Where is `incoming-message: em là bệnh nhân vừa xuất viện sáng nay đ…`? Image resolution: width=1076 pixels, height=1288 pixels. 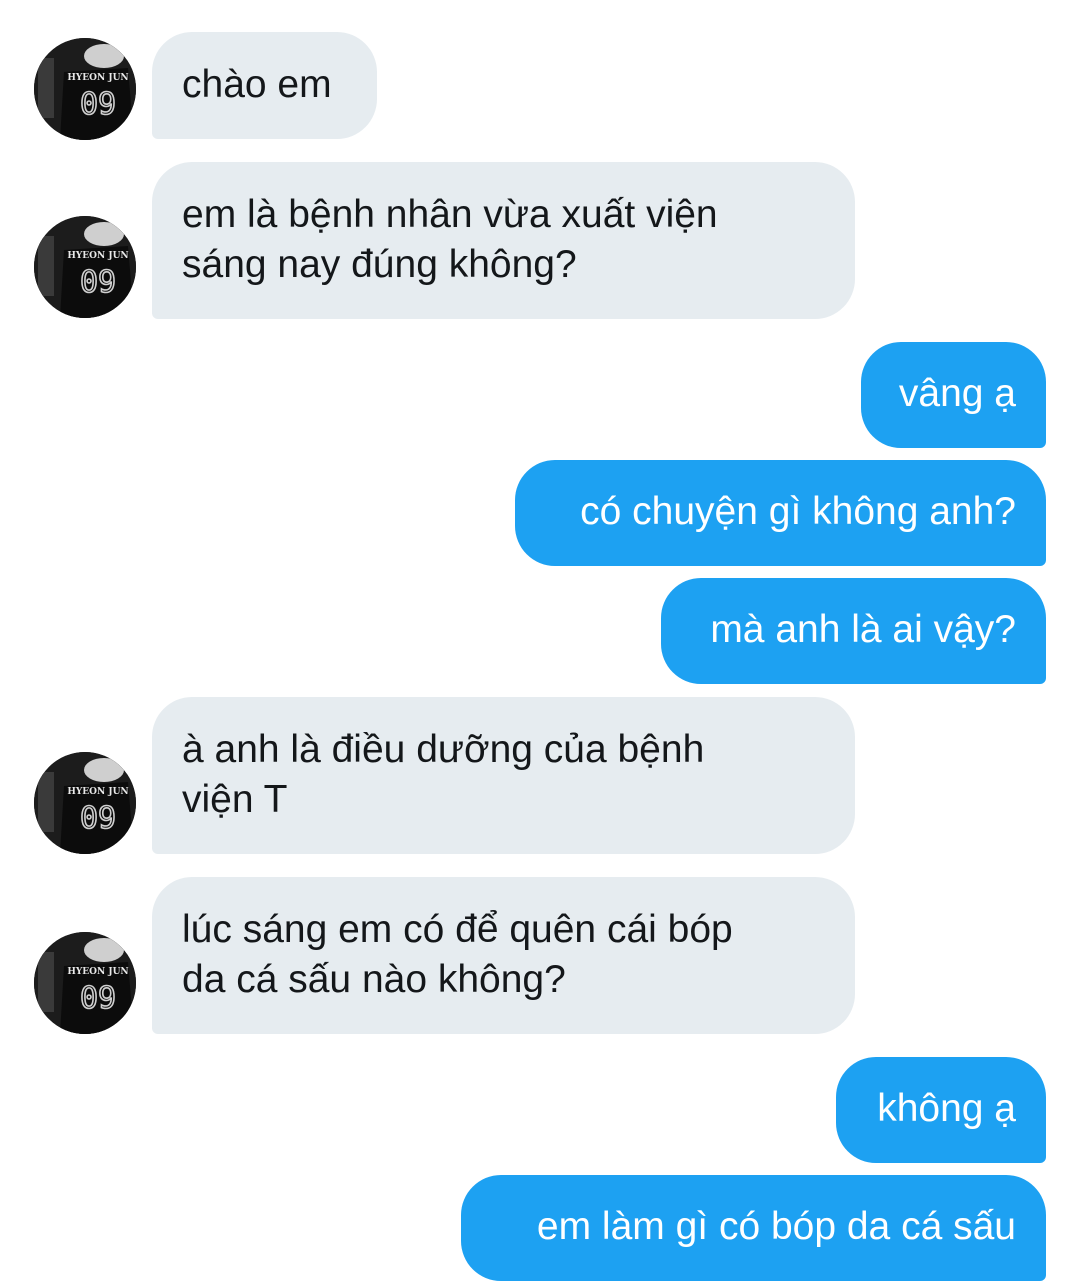
incoming-message: em là bệnh nhân vừa xuất viện sáng nay đ… is located at coordinates (503, 240).